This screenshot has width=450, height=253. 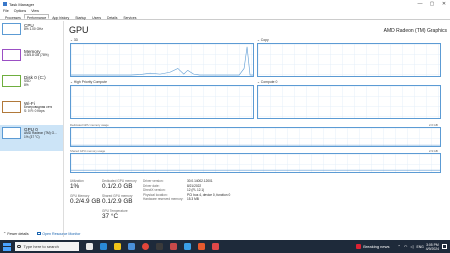 I want to click on shared-memory-line, so click(x=255, y=170).